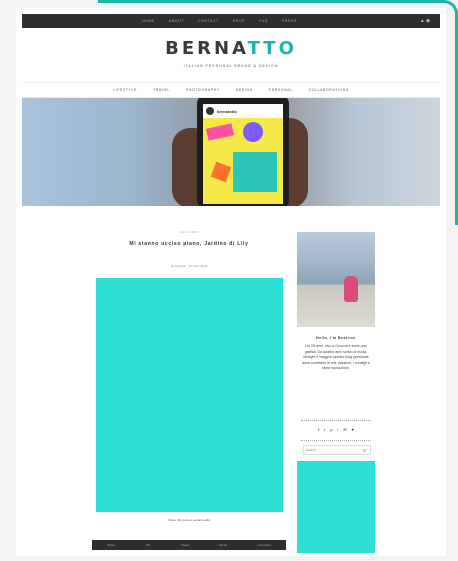 This screenshot has width=458, height=561. I want to click on search-input, so click(333, 450).